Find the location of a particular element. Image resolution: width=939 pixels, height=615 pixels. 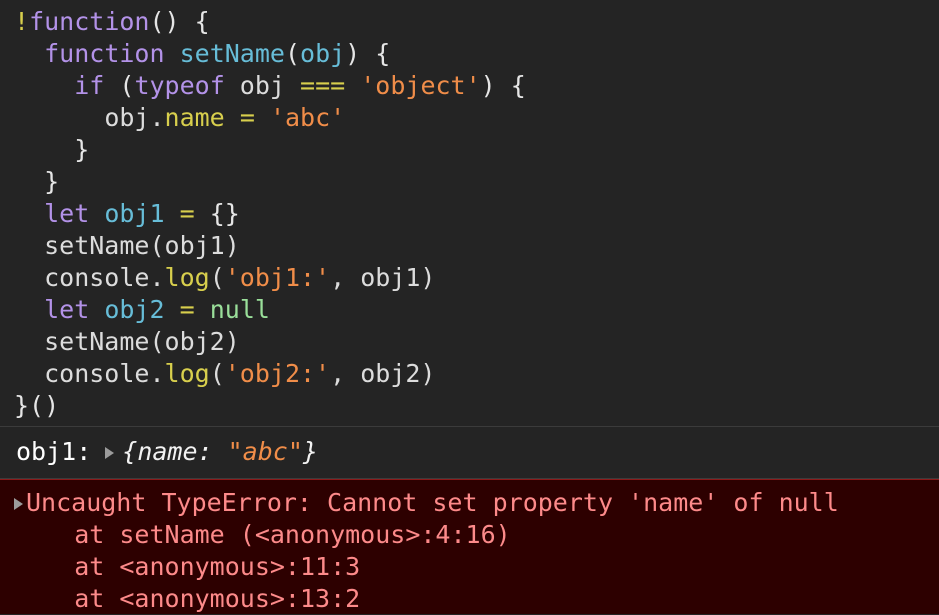

code-line: let obj1 = {} is located at coordinates (469, 214).